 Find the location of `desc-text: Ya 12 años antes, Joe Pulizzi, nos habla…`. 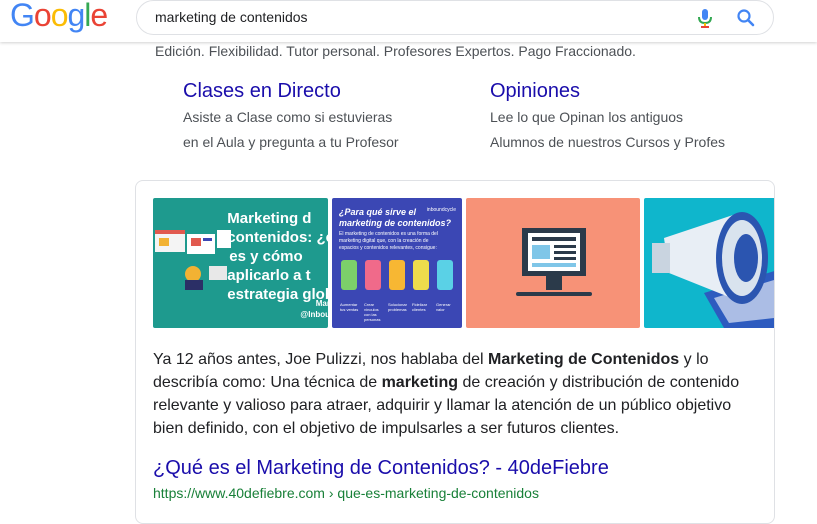

desc-text: Ya 12 años antes, Joe Pulizzi, nos habla… is located at coordinates (321, 359).